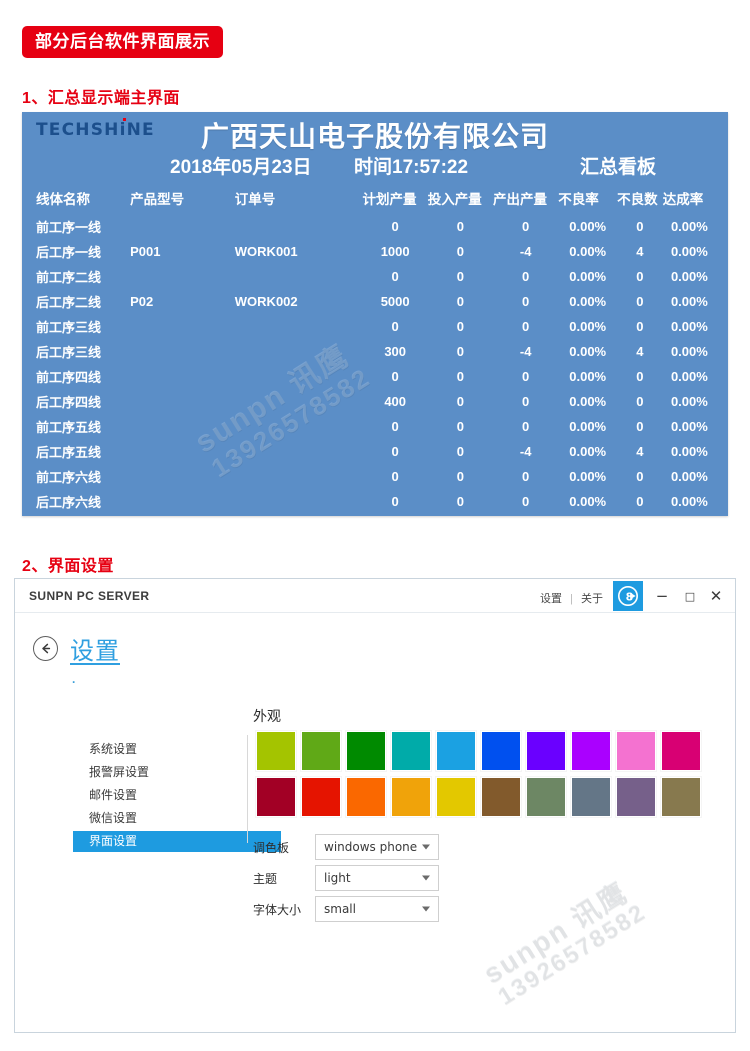 The width and height of the screenshot is (750, 1051). What do you see at coordinates (177, 841) in the screenshot?
I see `sidebar-item-4: 界面设置` at bounding box center [177, 841].